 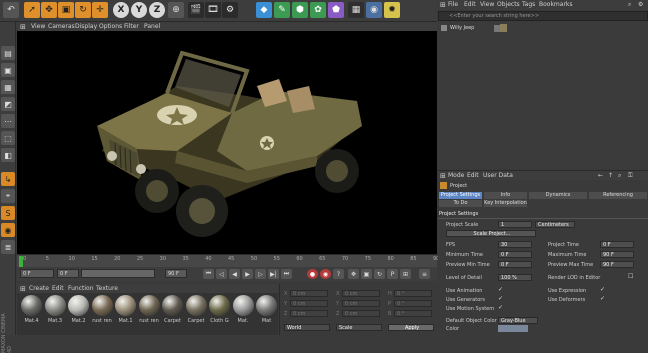 What do you see at coordinates (86, 26) in the screenshot?
I see `viewport-menu-display: Display` at bounding box center [86, 26].